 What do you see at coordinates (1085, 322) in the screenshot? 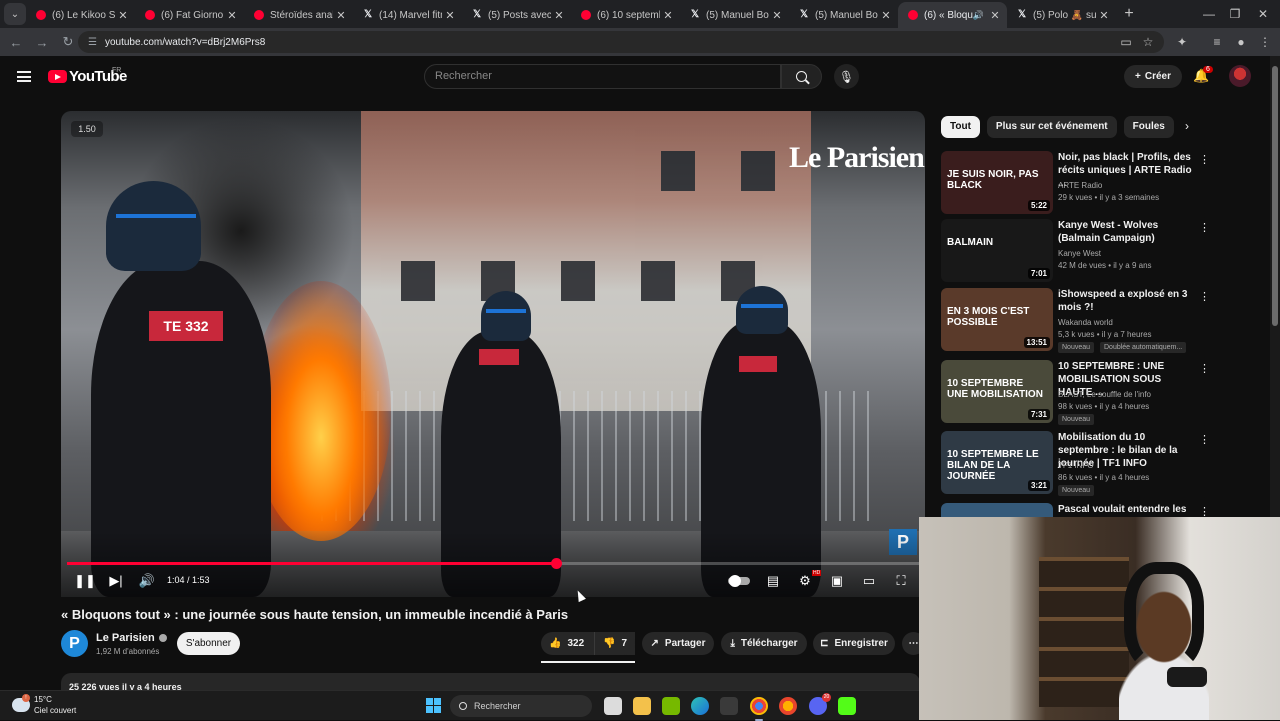
I see `recommended-channel-name: Wakanda world` at bounding box center [1085, 322].